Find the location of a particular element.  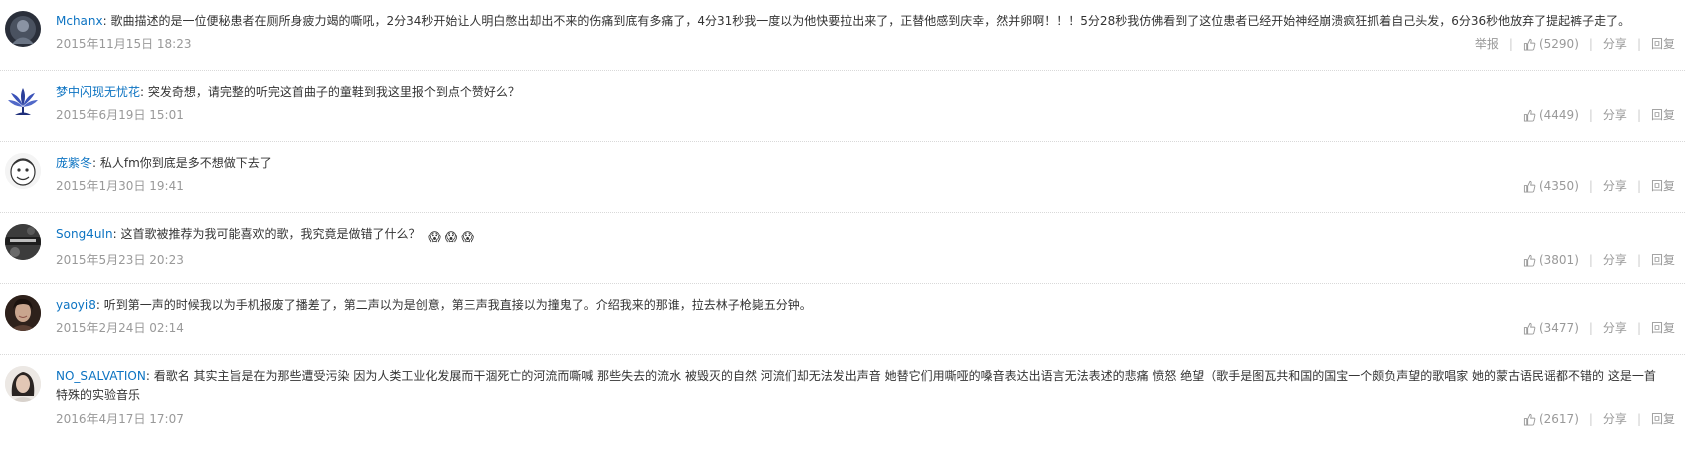

comment-time: 2015年1月30日 19:41 is located at coordinates (120, 186).